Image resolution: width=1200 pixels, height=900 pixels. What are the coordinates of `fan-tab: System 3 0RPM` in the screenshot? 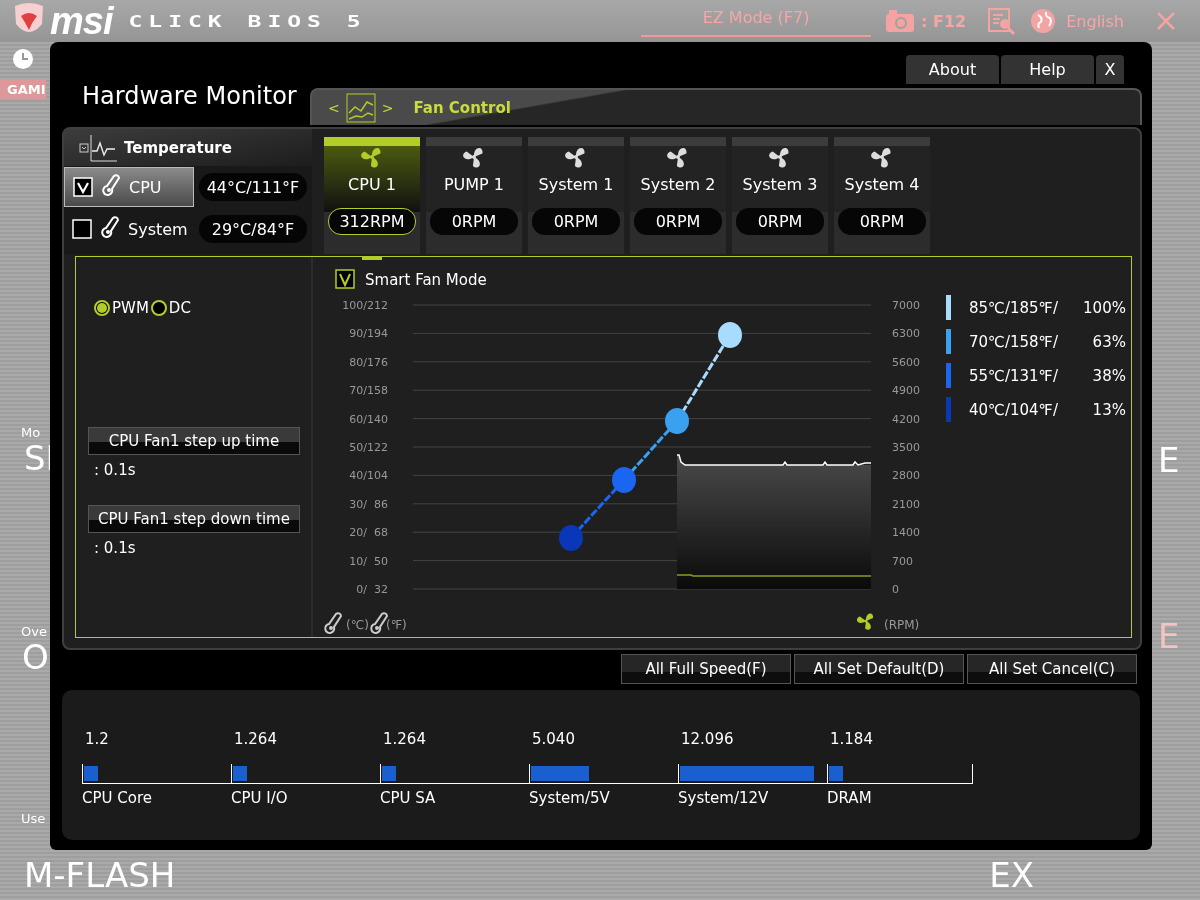 It's located at (780, 195).